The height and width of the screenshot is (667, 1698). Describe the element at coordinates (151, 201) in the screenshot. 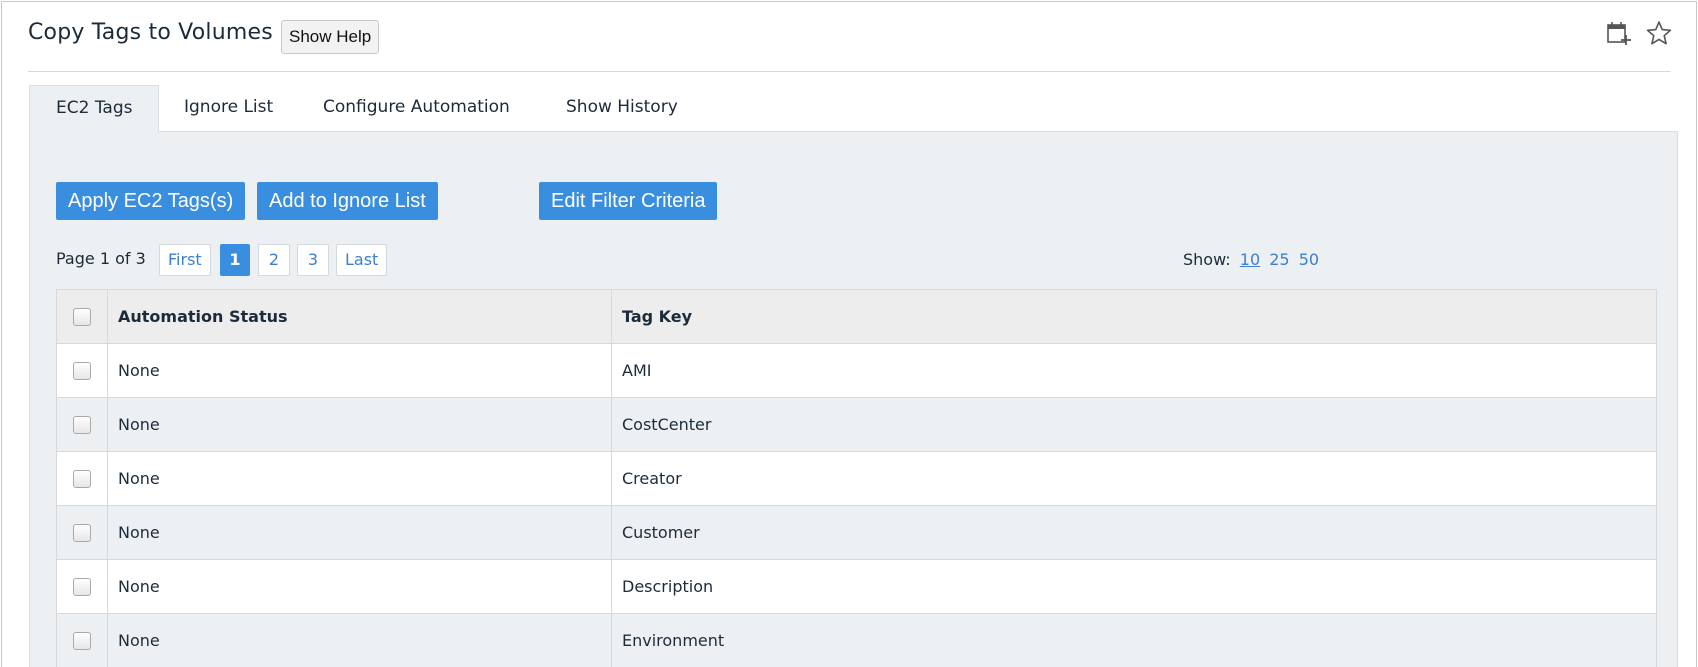

I see `apply-ec2-tags-button: Apply EC2 Tags(s)` at that location.